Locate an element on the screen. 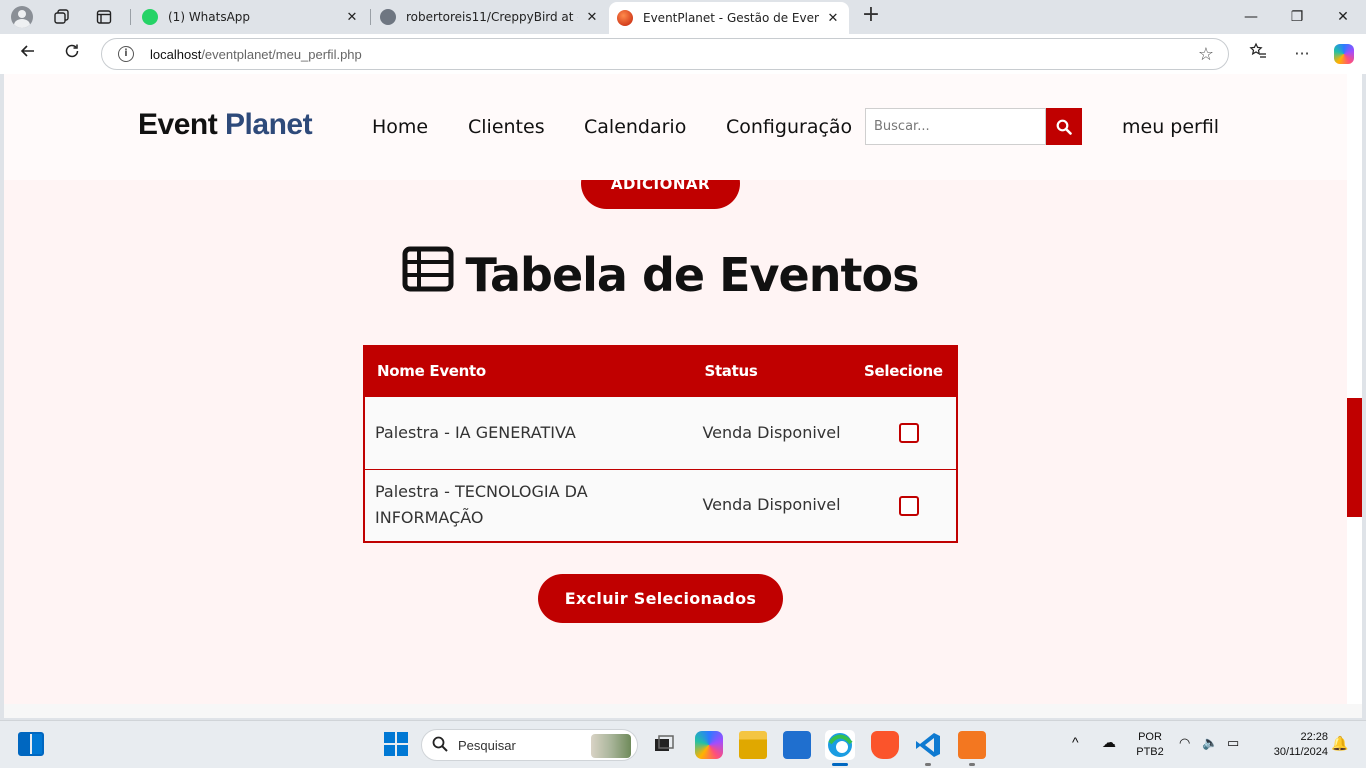 This screenshot has height=768, width=1366. tab-title: EventPlanet - Gestão de Eventos is located at coordinates (731, 18).